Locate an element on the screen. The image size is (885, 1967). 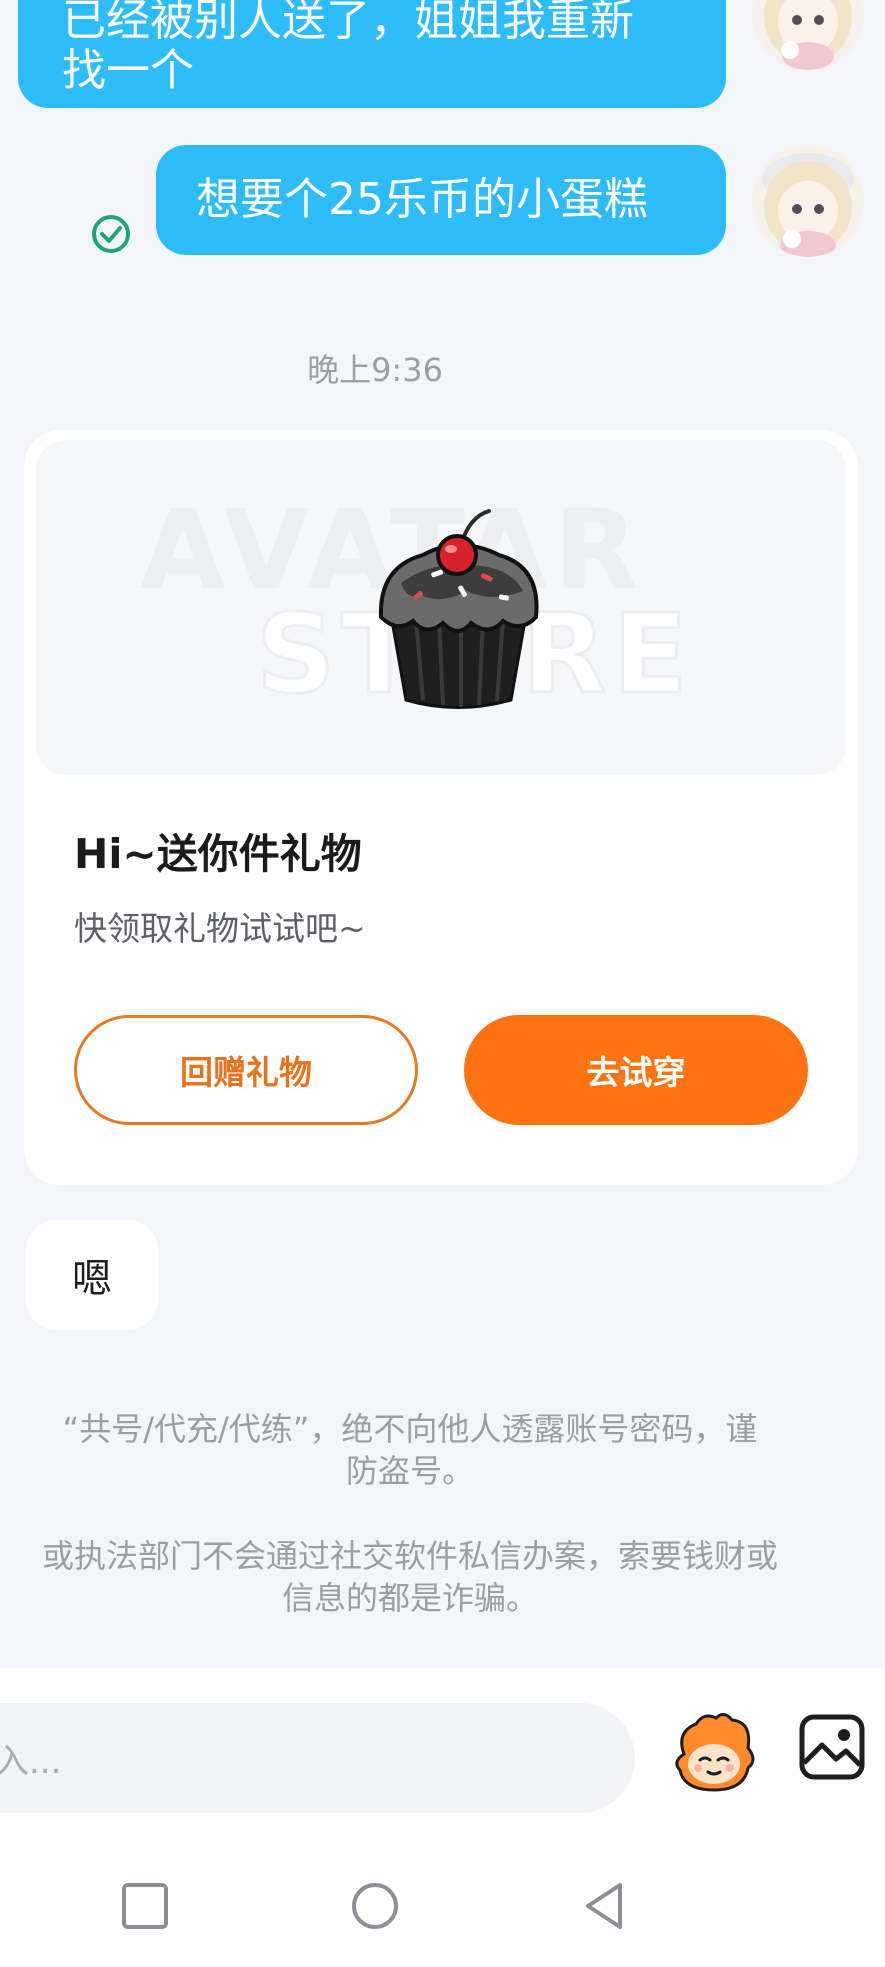
check-circle-icon is located at coordinates (111, 234).